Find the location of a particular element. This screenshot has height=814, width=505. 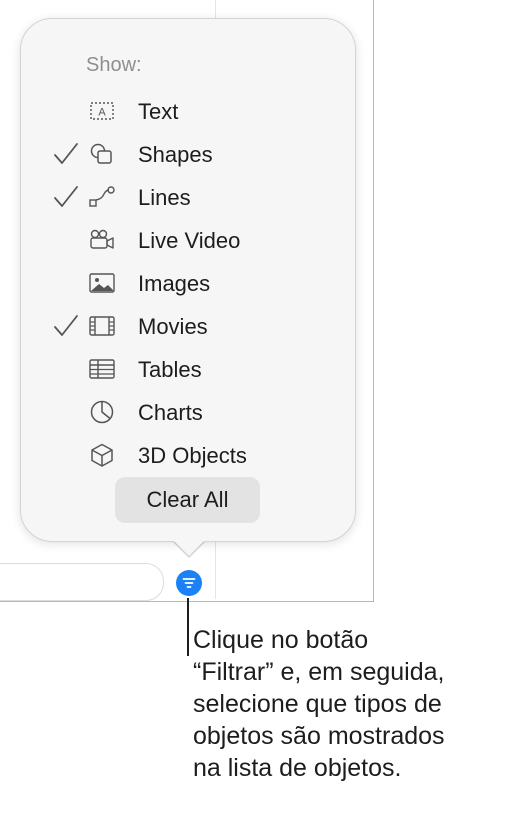

filter-icon is located at coordinates (189, 583).